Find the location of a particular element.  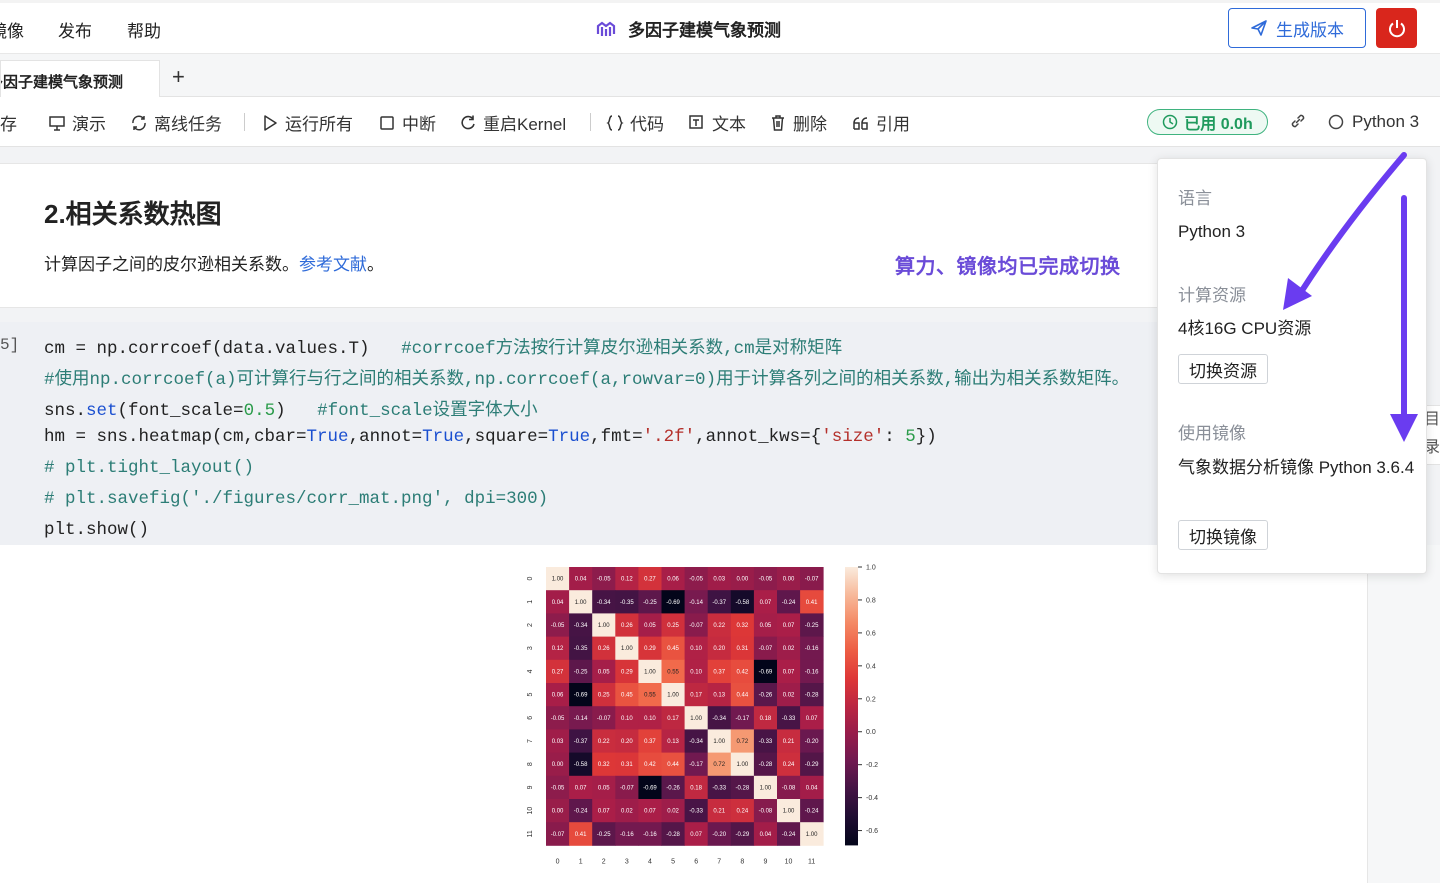

link-icon is located at coordinates (1298, 121).